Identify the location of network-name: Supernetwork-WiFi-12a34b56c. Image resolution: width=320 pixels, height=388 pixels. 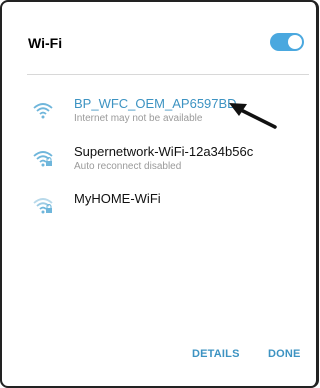
(164, 151).